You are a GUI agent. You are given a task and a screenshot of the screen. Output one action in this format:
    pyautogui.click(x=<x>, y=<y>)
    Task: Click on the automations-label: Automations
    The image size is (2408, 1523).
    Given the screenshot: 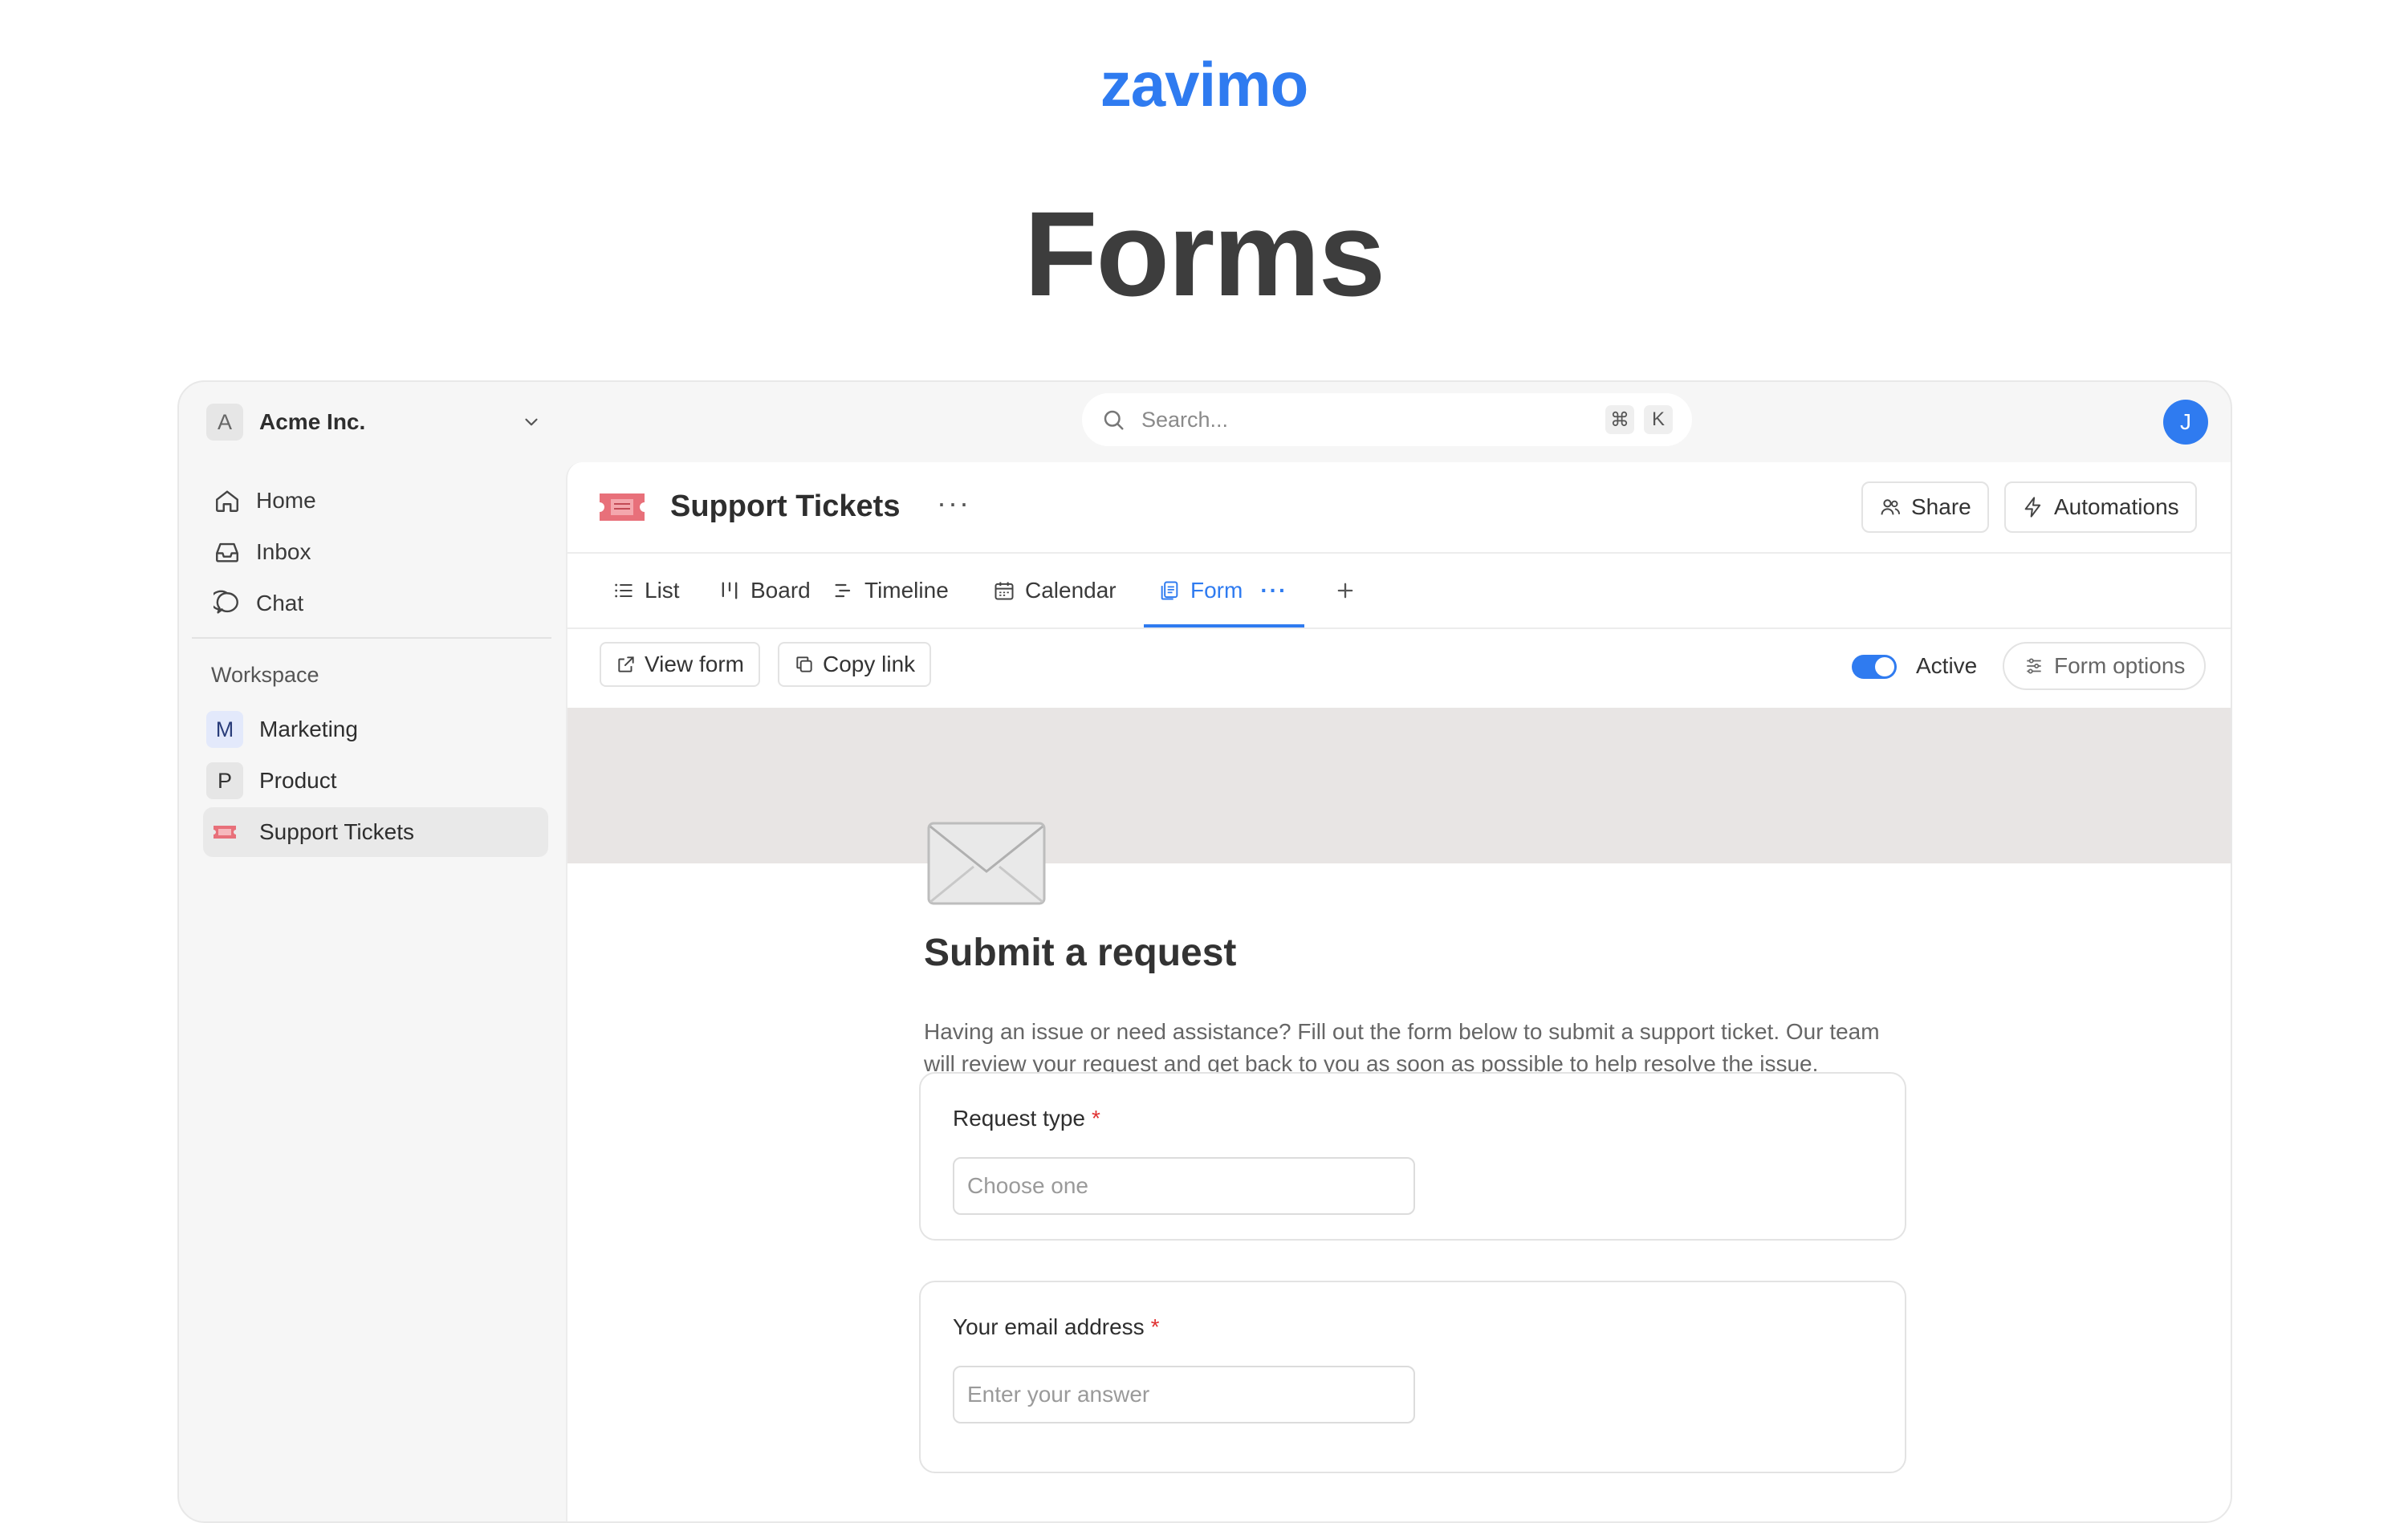 What is the action you would take?
    pyautogui.click(x=2116, y=506)
    